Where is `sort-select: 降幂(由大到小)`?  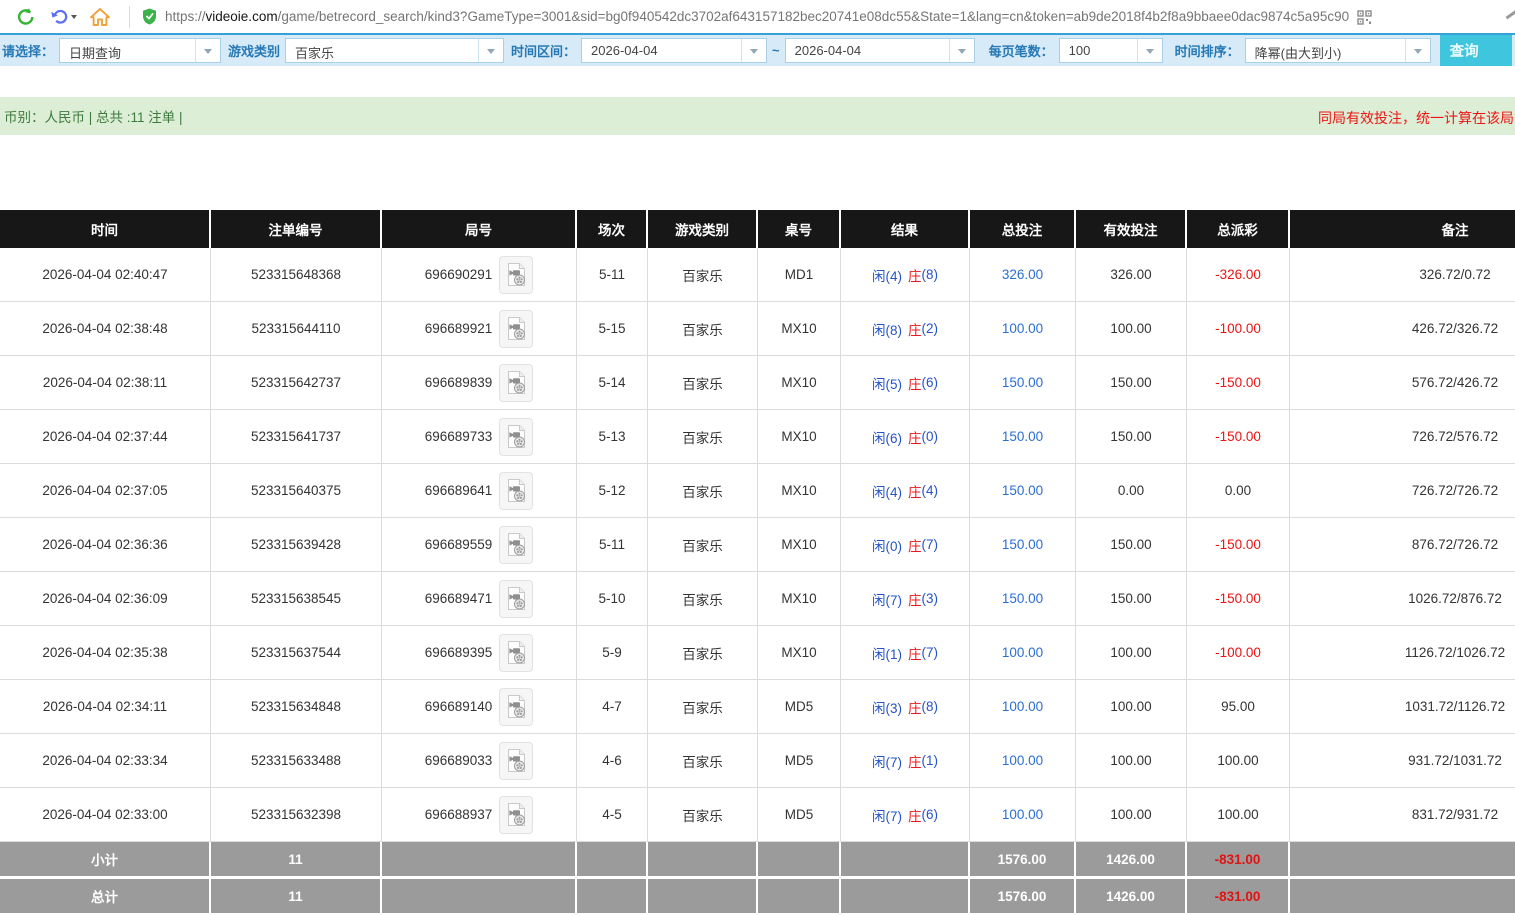
sort-select: 降幂(由大到小) is located at coordinates (1337, 50).